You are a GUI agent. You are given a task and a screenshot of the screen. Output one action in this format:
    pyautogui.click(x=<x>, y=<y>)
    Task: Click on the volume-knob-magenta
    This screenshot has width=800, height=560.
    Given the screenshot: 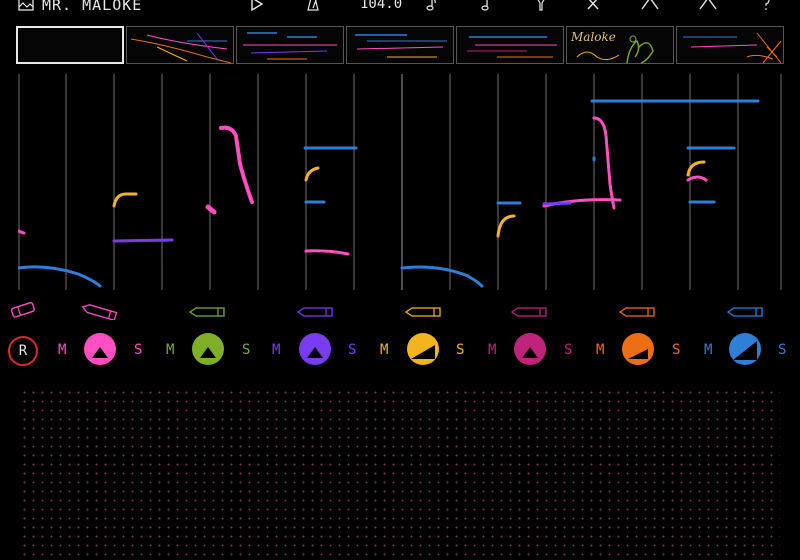 What is the action you would take?
    pyautogui.click(x=530, y=349)
    